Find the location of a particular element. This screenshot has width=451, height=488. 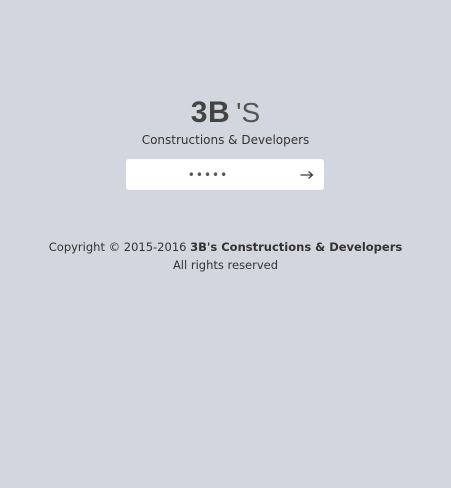

logo: 3B 'S is located at coordinates (225, 115).